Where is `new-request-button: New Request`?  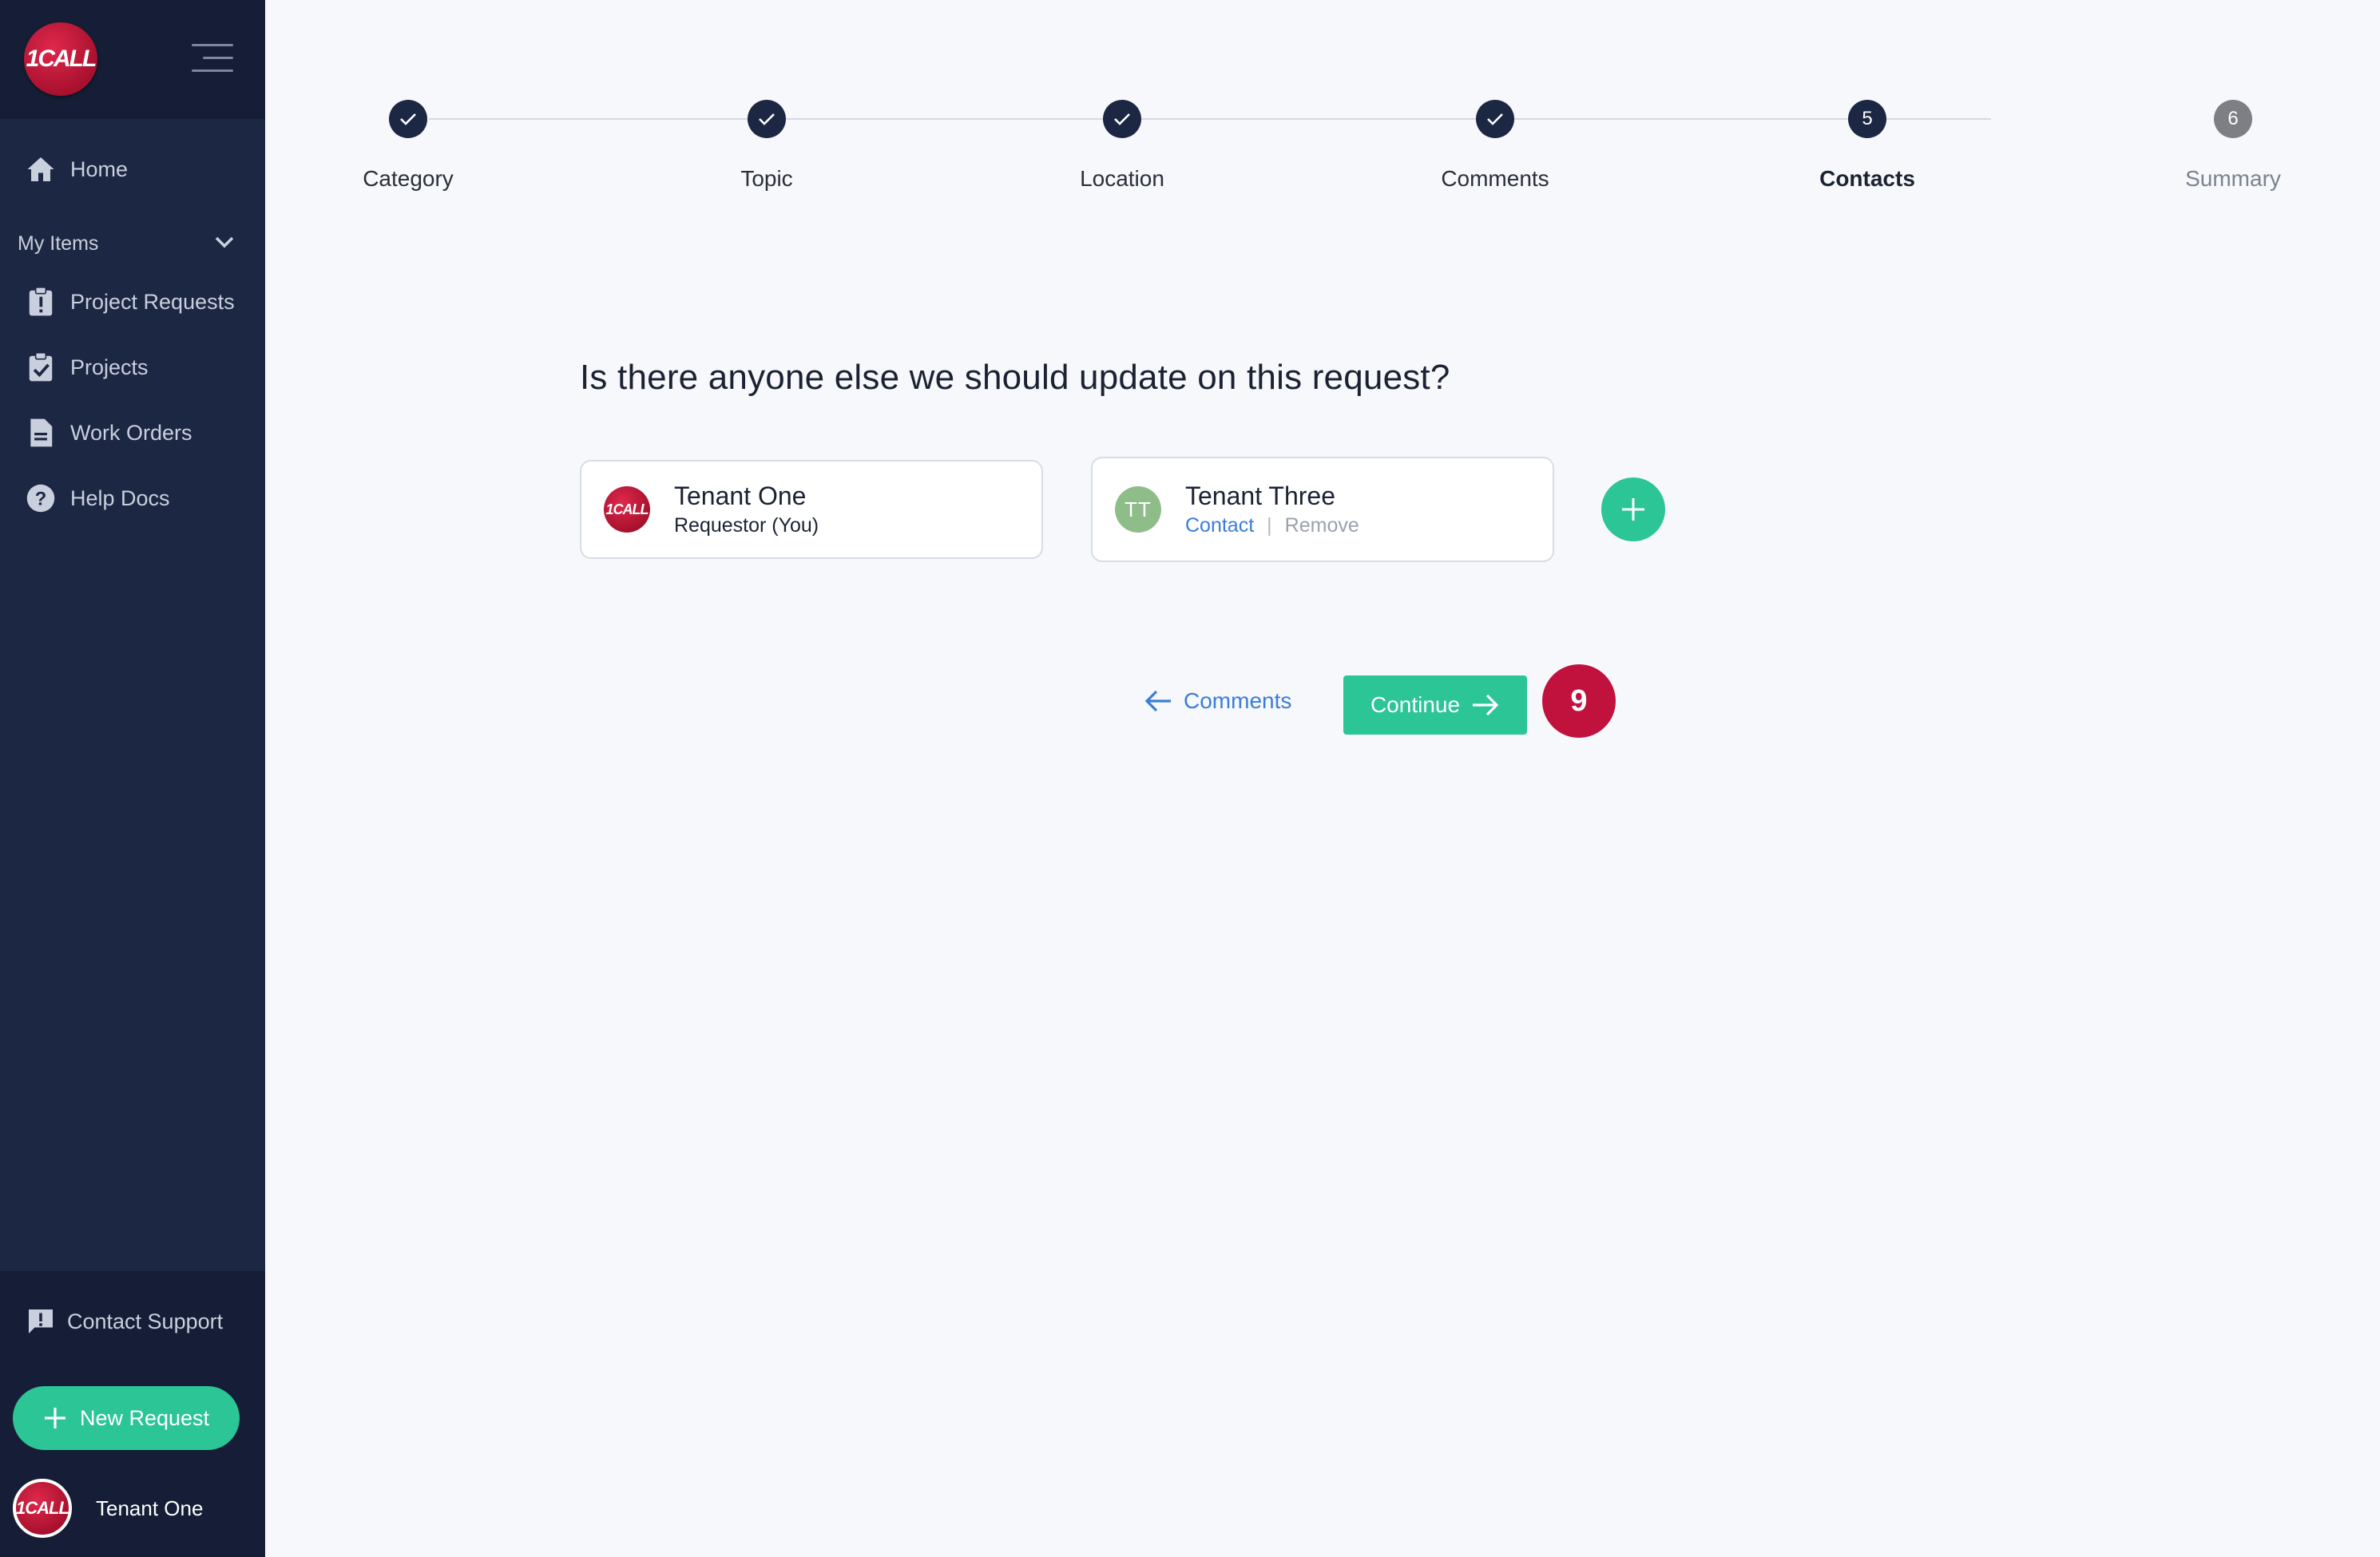 new-request-button: New Request is located at coordinates (126, 1418).